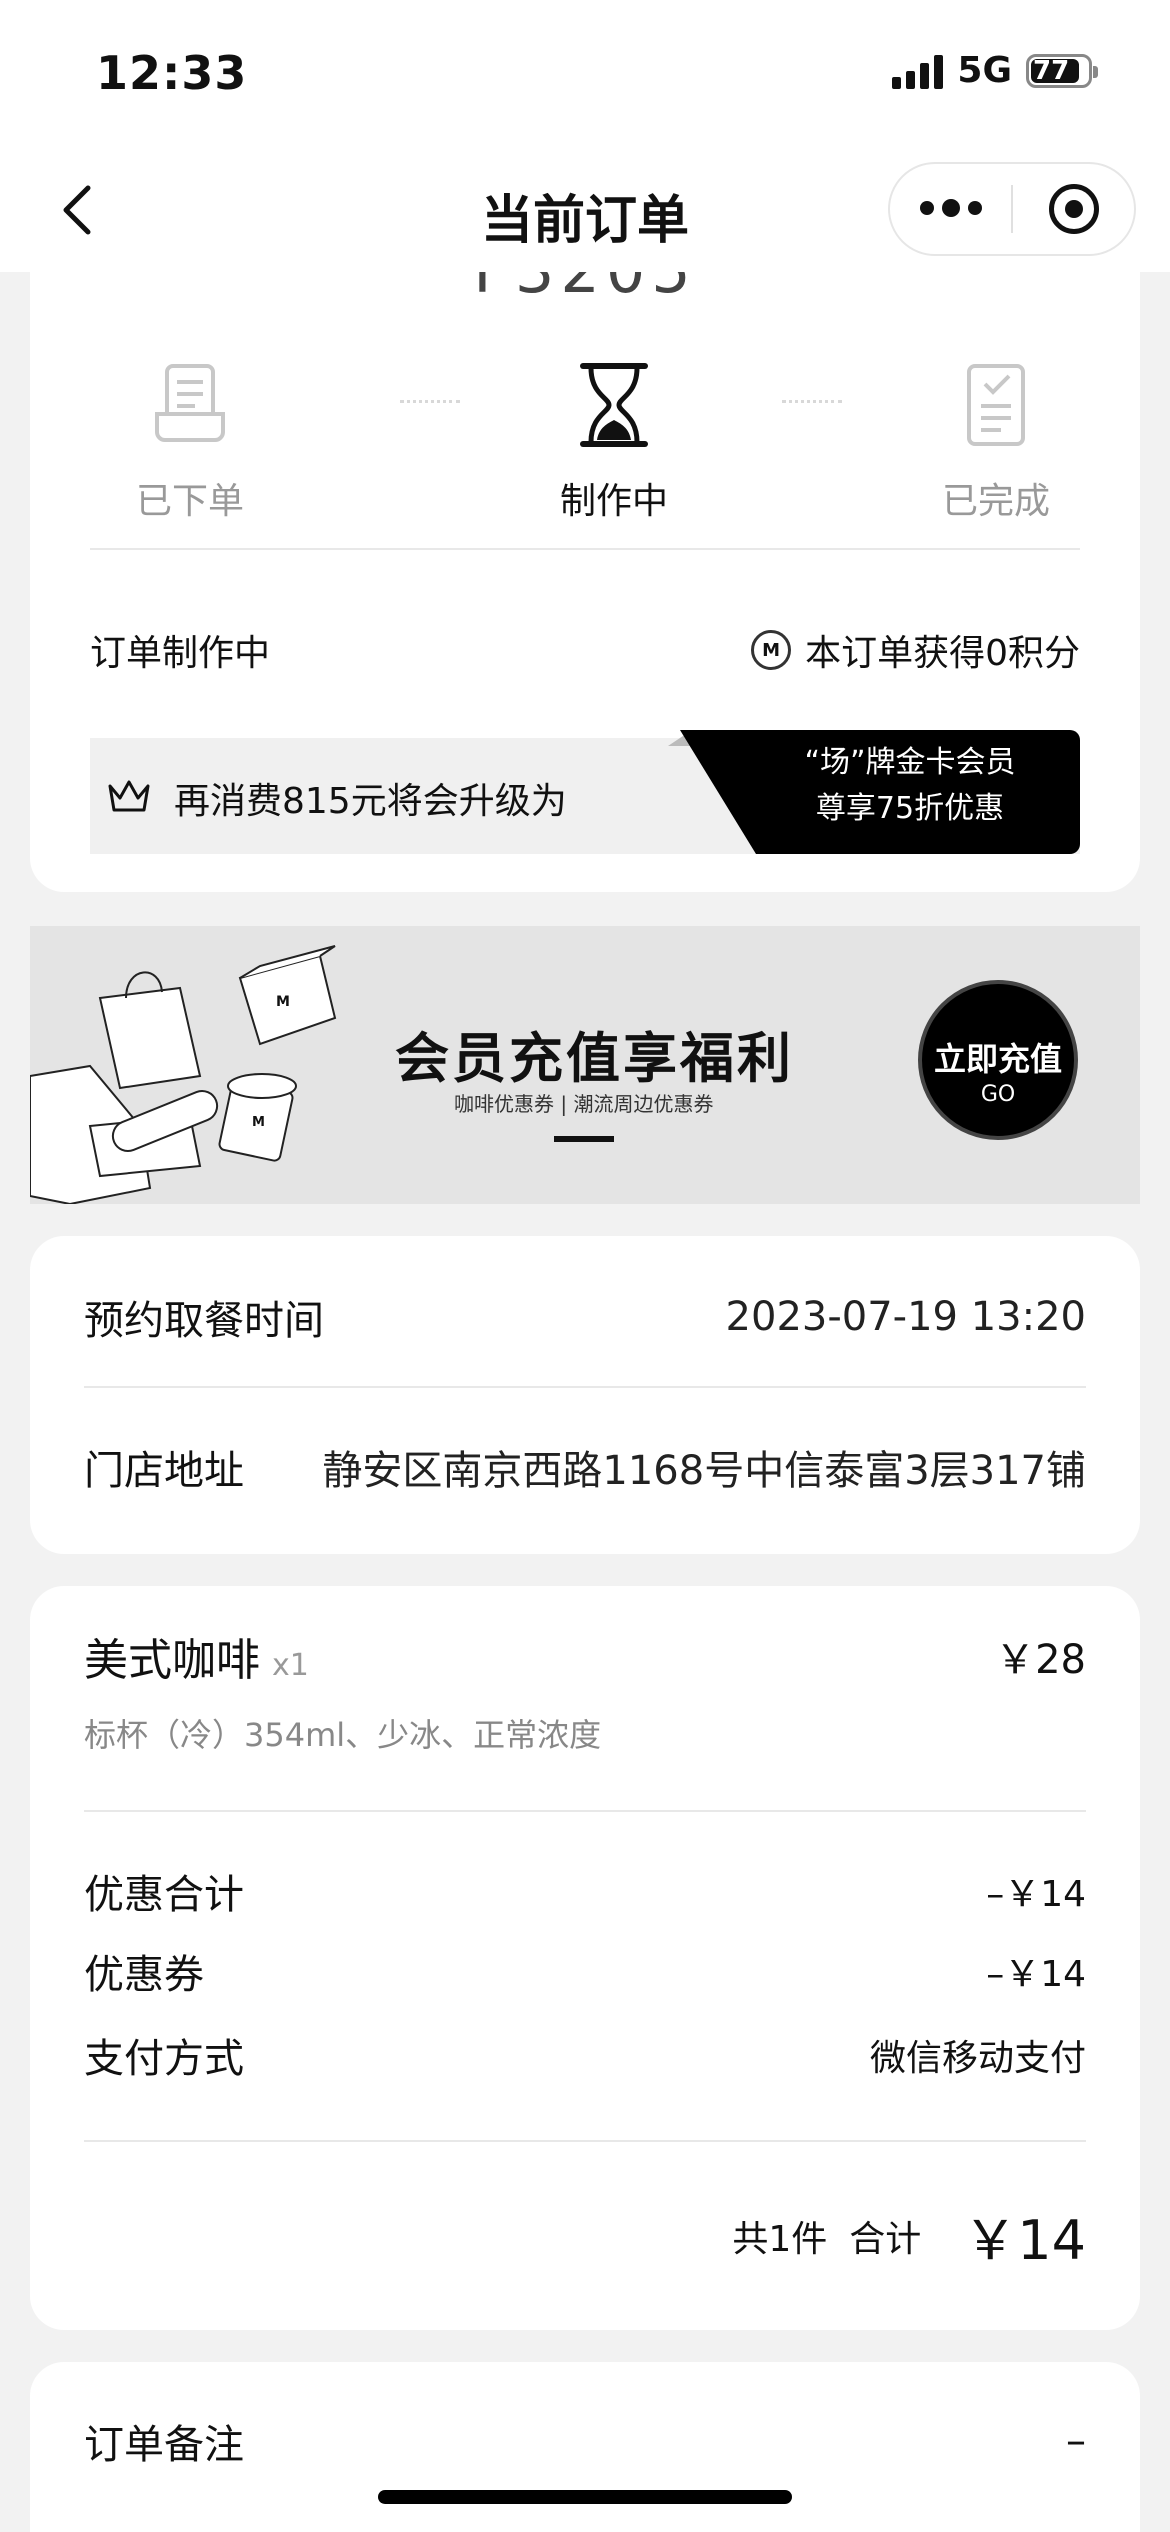  I want to click on pickup-time-row: 预约取餐时间 2023-07-19 13:20, so click(585, 1317).